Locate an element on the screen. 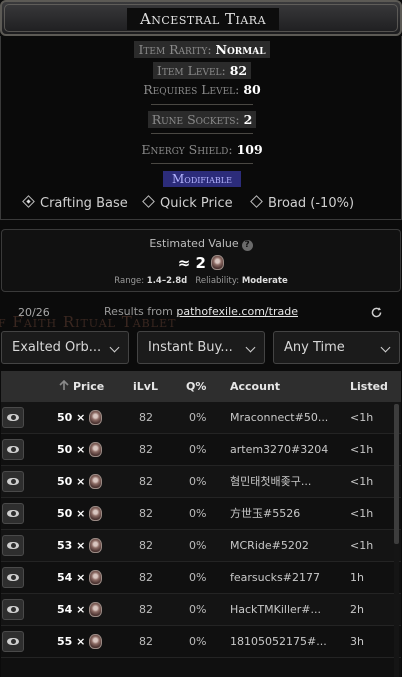 This screenshot has height=677, width=402. time-filter-select: Any Time is located at coordinates (336, 347).